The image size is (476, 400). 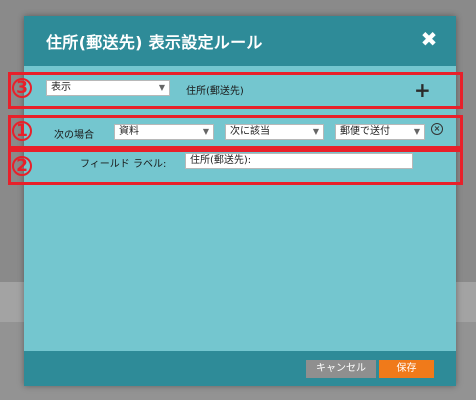 What do you see at coordinates (240, 368) in the screenshot?
I see `dialog-footer: キャンセル 保存` at bounding box center [240, 368].